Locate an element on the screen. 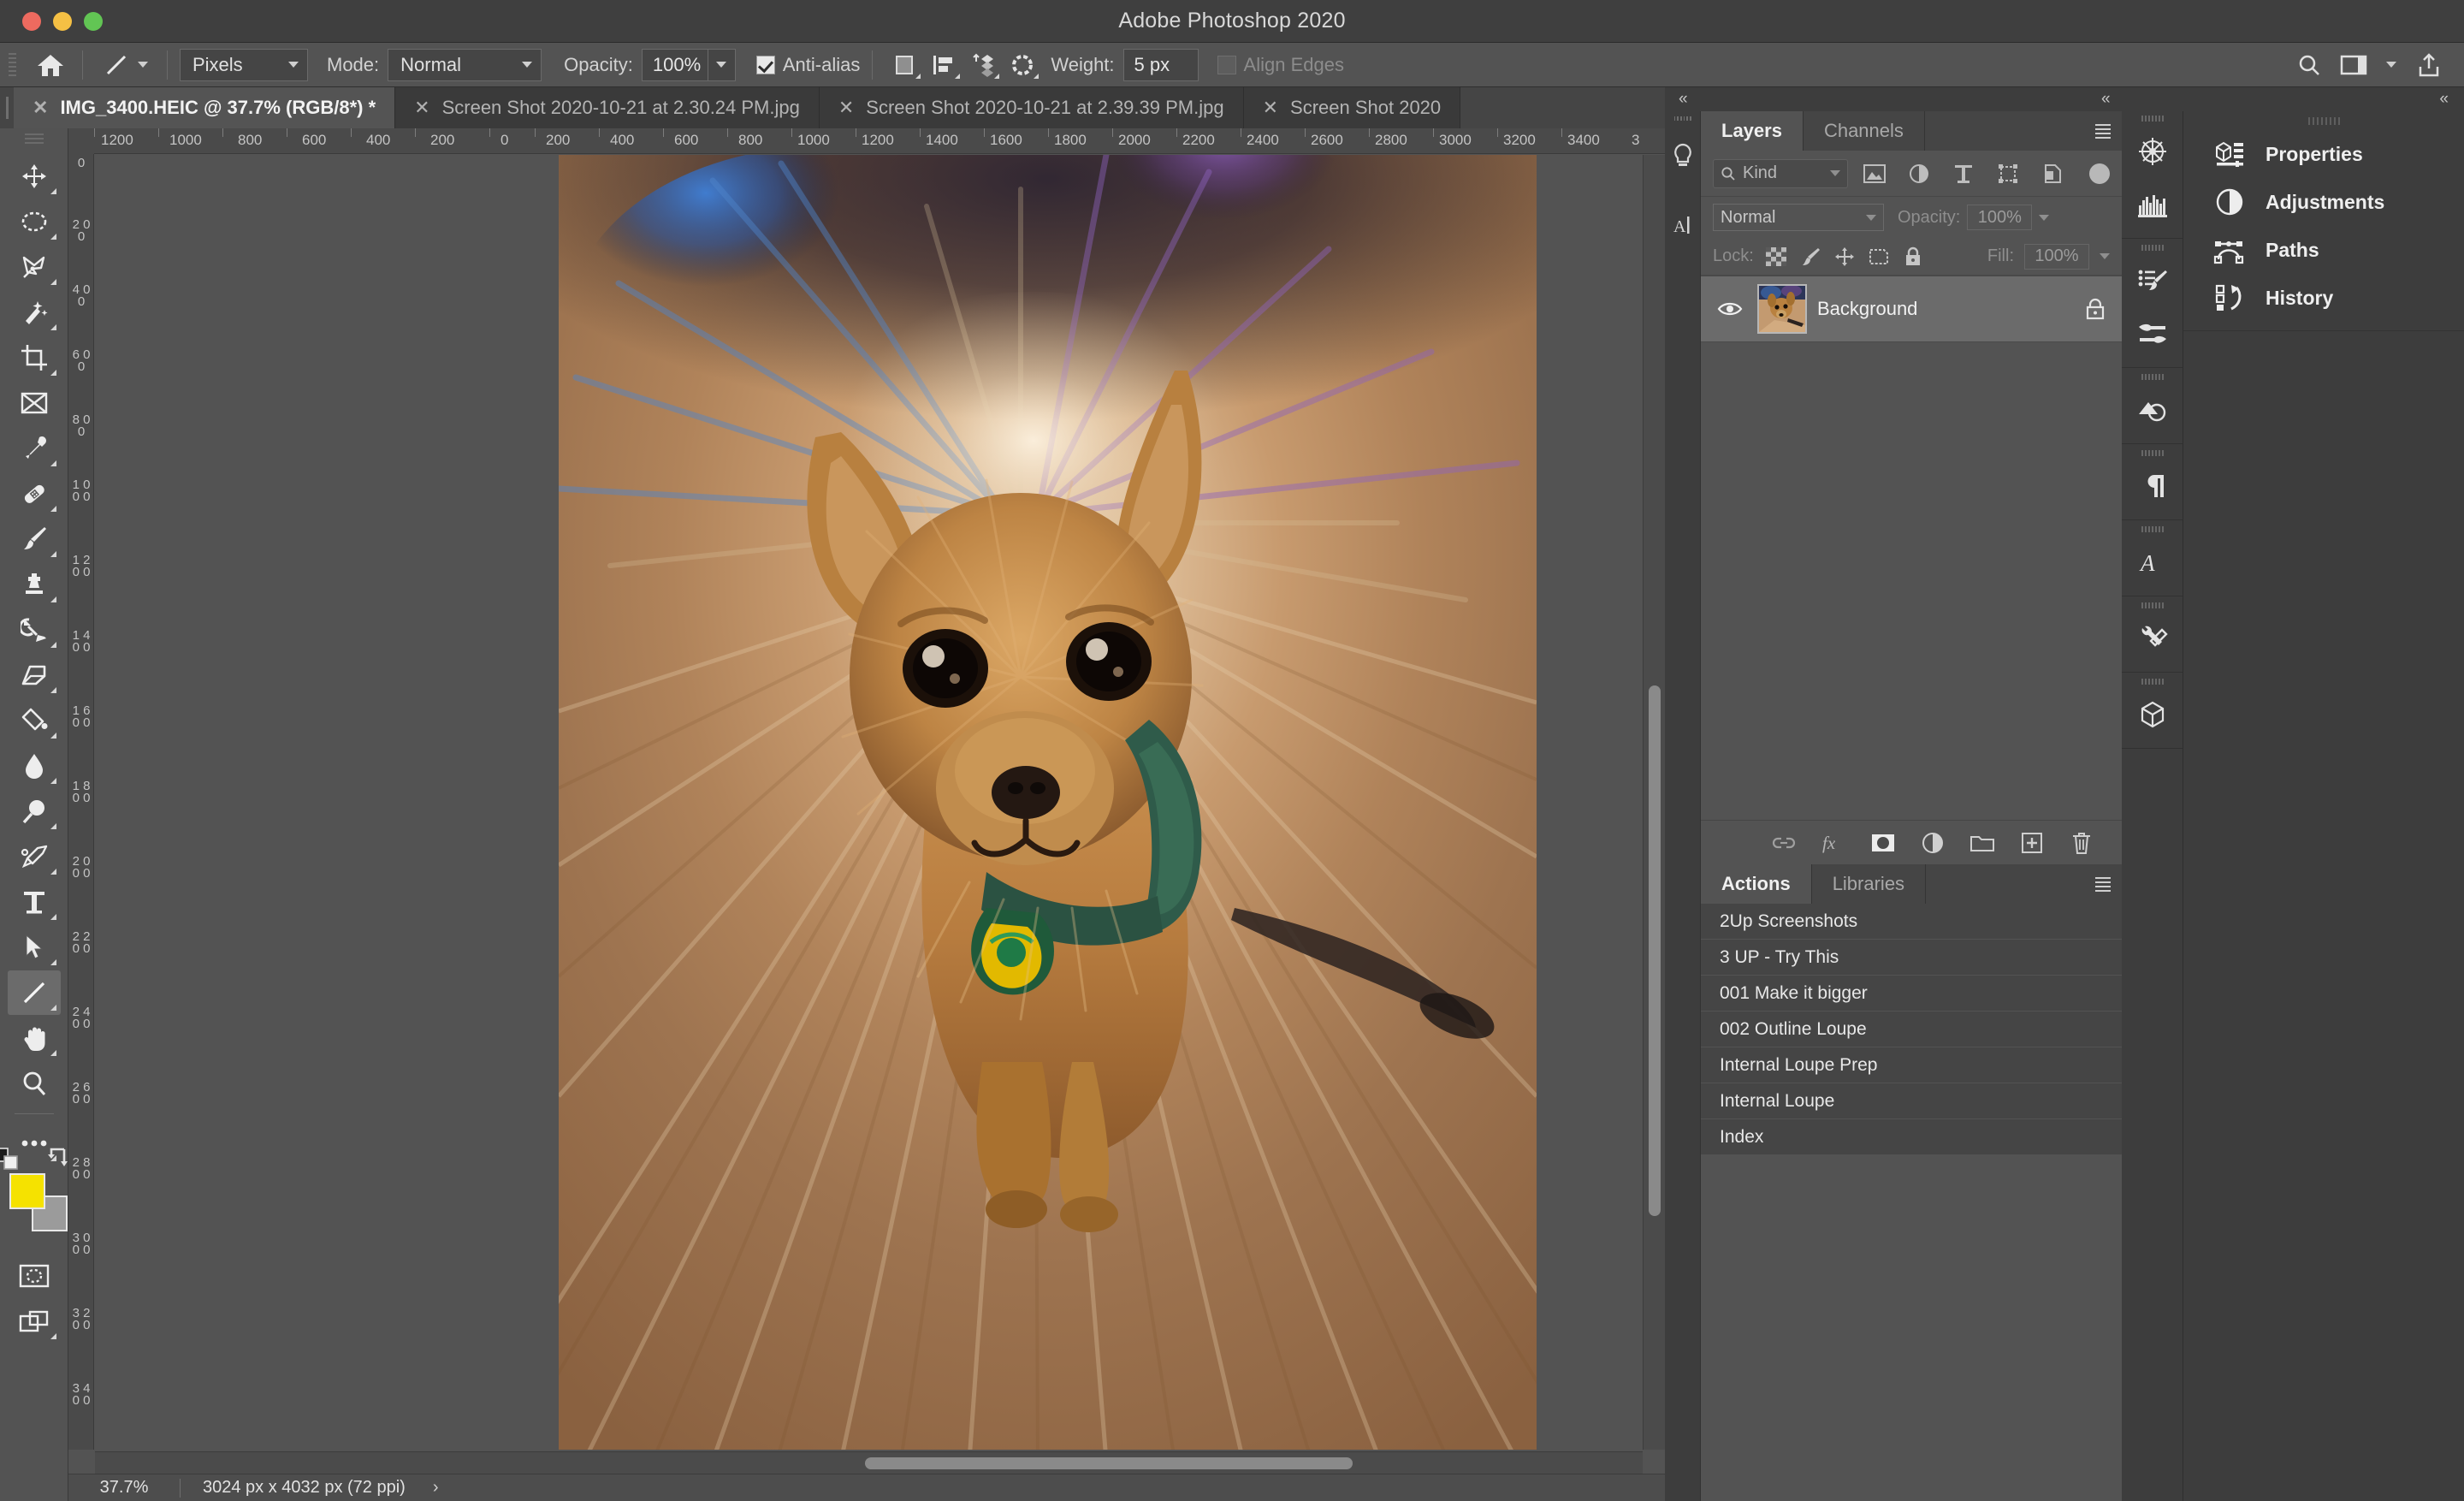 This screenshot has width=2464, height=1501. opacity-input: 100% is located at coordinates (674, 64).